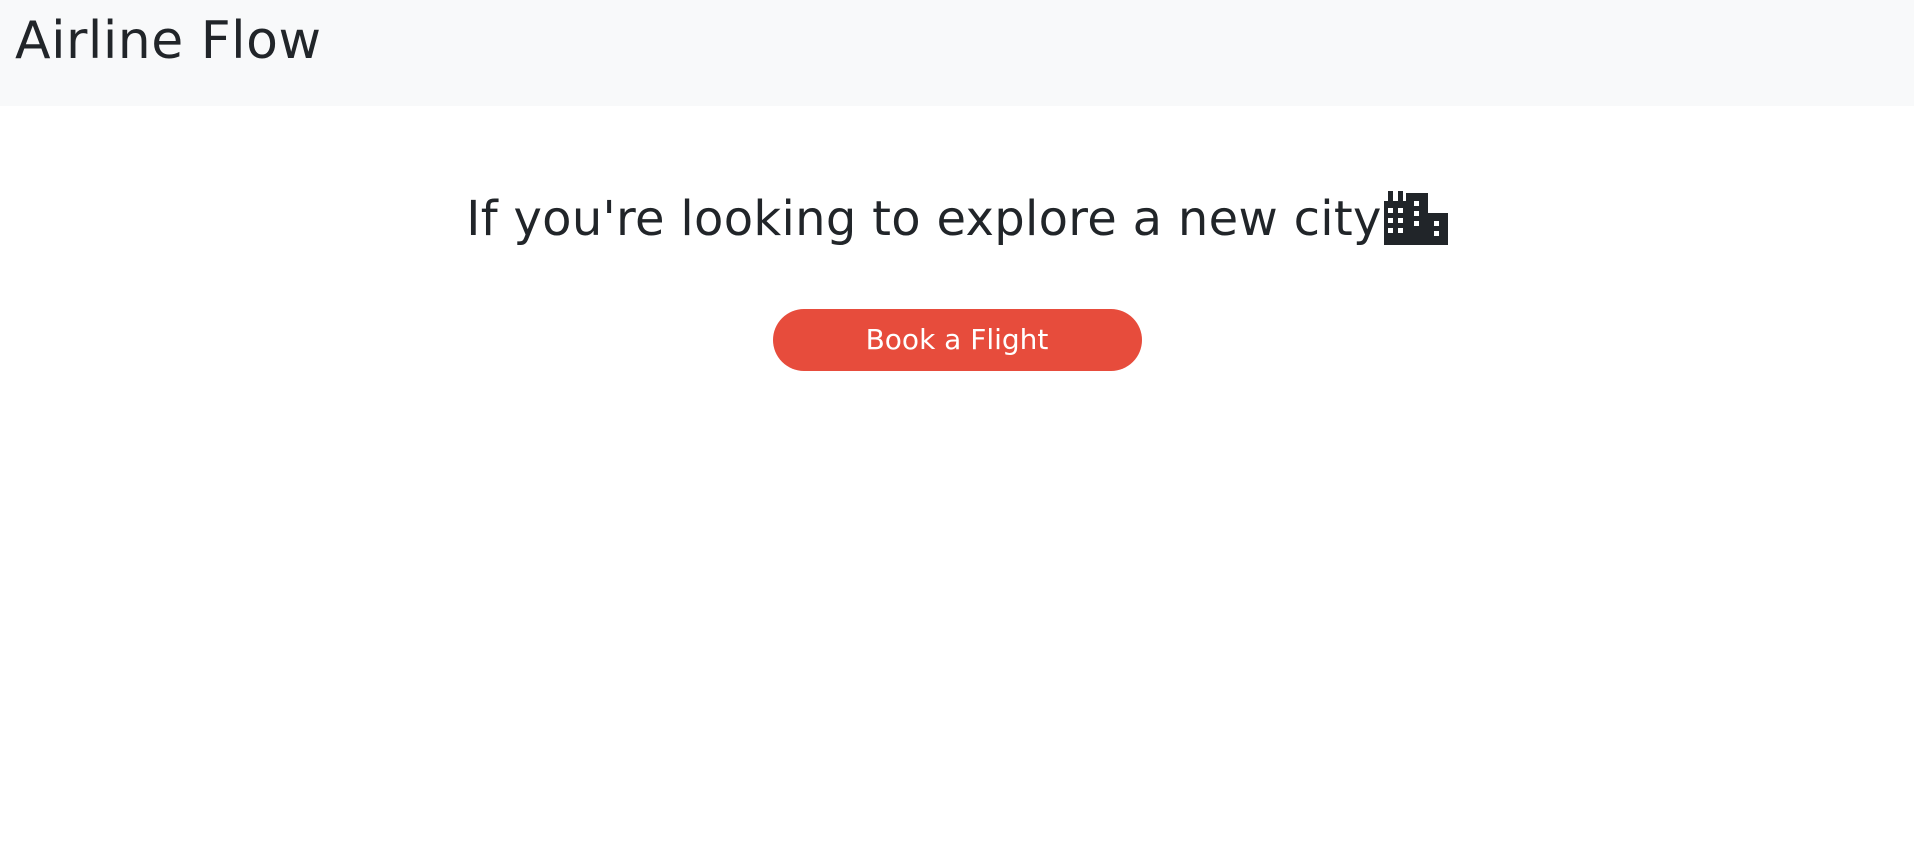  I want to click on brand-link: Airline Flow, so click(168, 41).